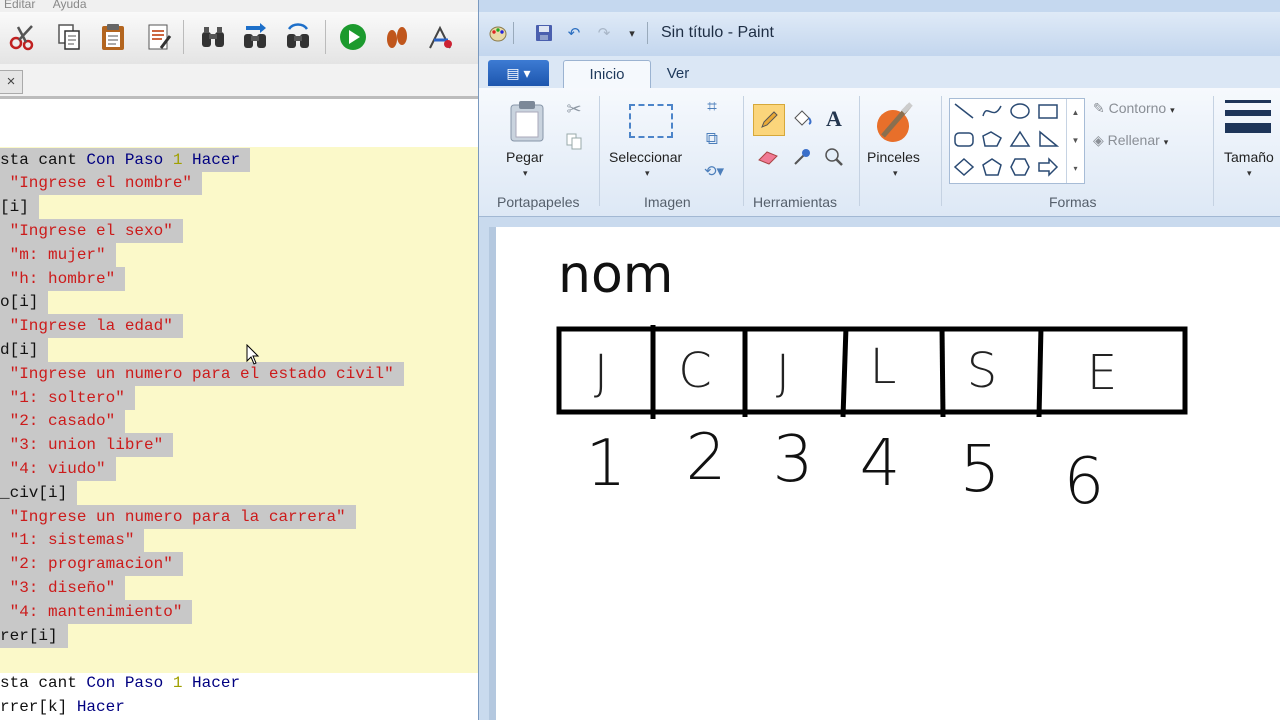 The image size is (1280, 720). I want to click on code-line: "4: viudo", so click(58, 468).